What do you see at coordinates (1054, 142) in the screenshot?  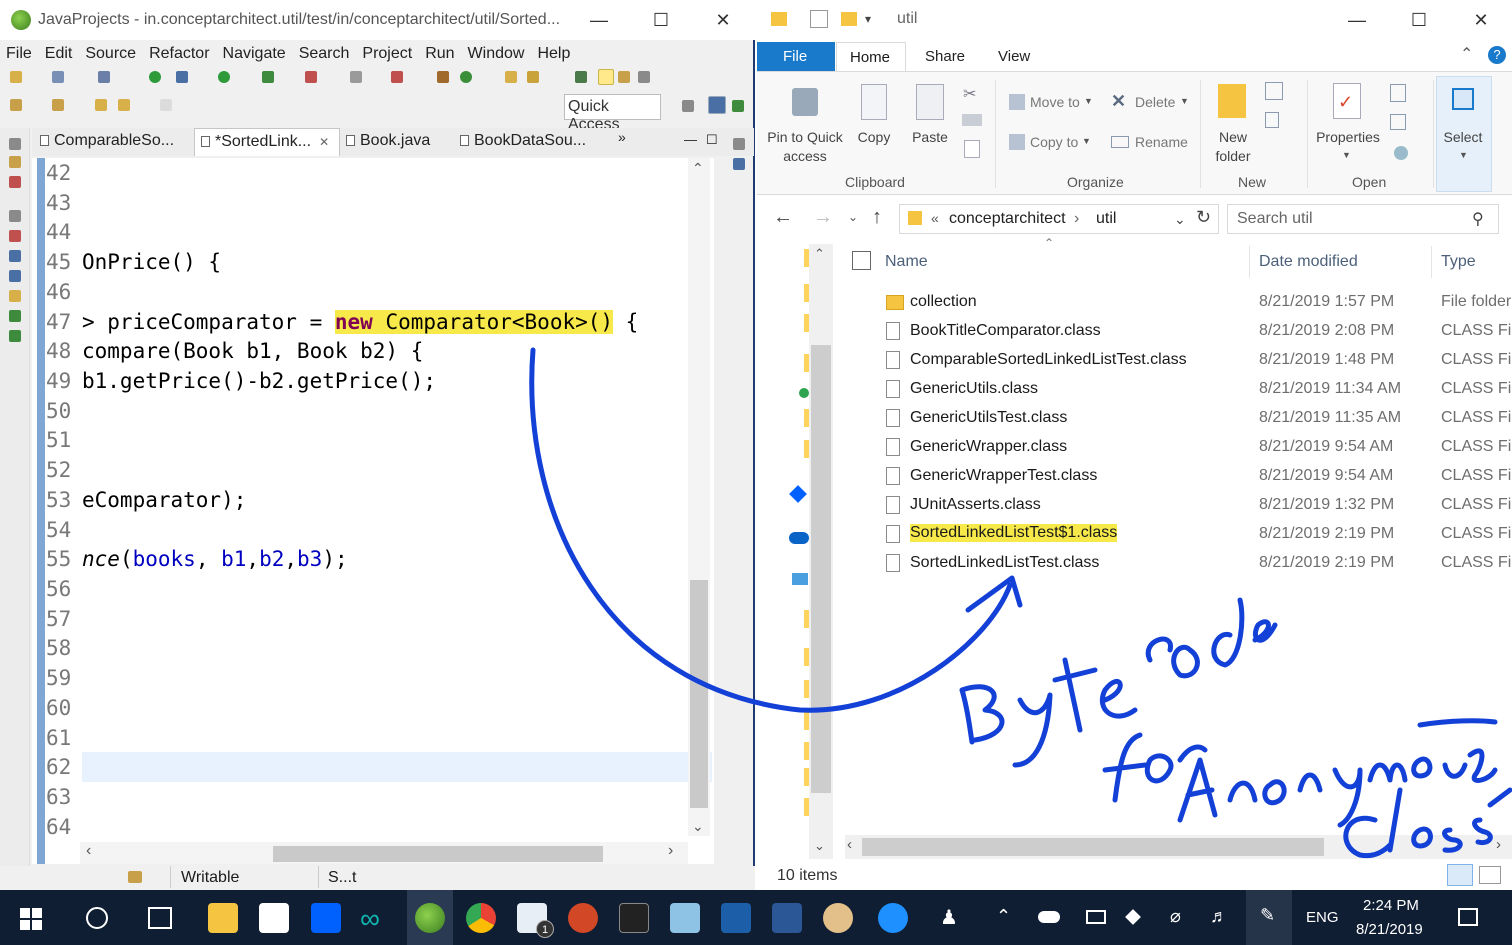 I see `copy-to-button: Copy to` at bounding box center [1054, 142].